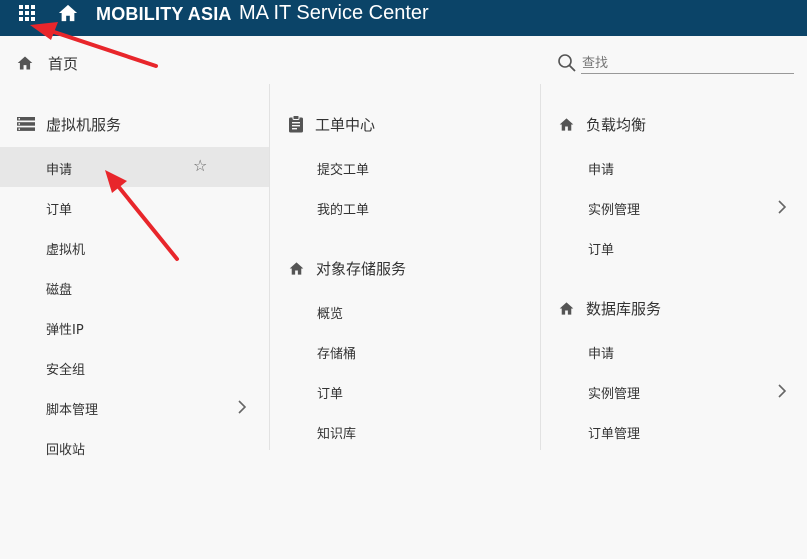 The height and width of the screenshot is (559, 807). I want to click on section-header-load-balancer: 负载均衡, so click(602, 124).